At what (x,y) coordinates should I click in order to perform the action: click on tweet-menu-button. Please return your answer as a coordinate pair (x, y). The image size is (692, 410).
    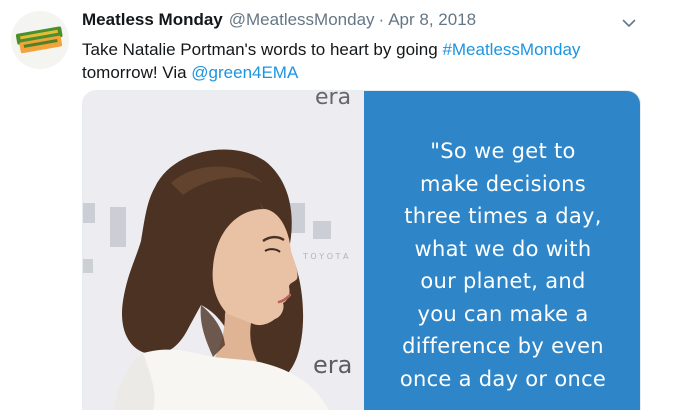
    Looking at the image, I should click on (629, 23).